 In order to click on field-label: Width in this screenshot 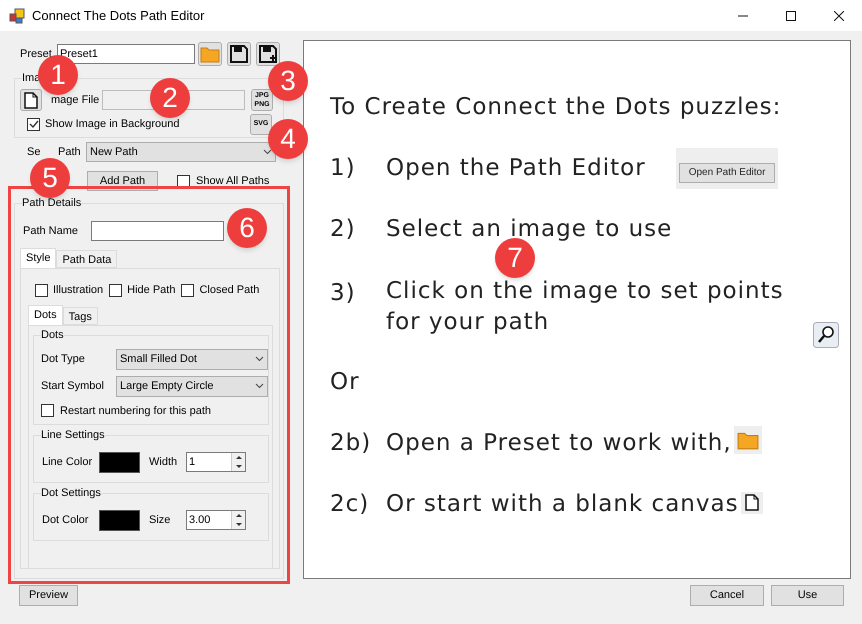, I will do `click(163, 462)`.